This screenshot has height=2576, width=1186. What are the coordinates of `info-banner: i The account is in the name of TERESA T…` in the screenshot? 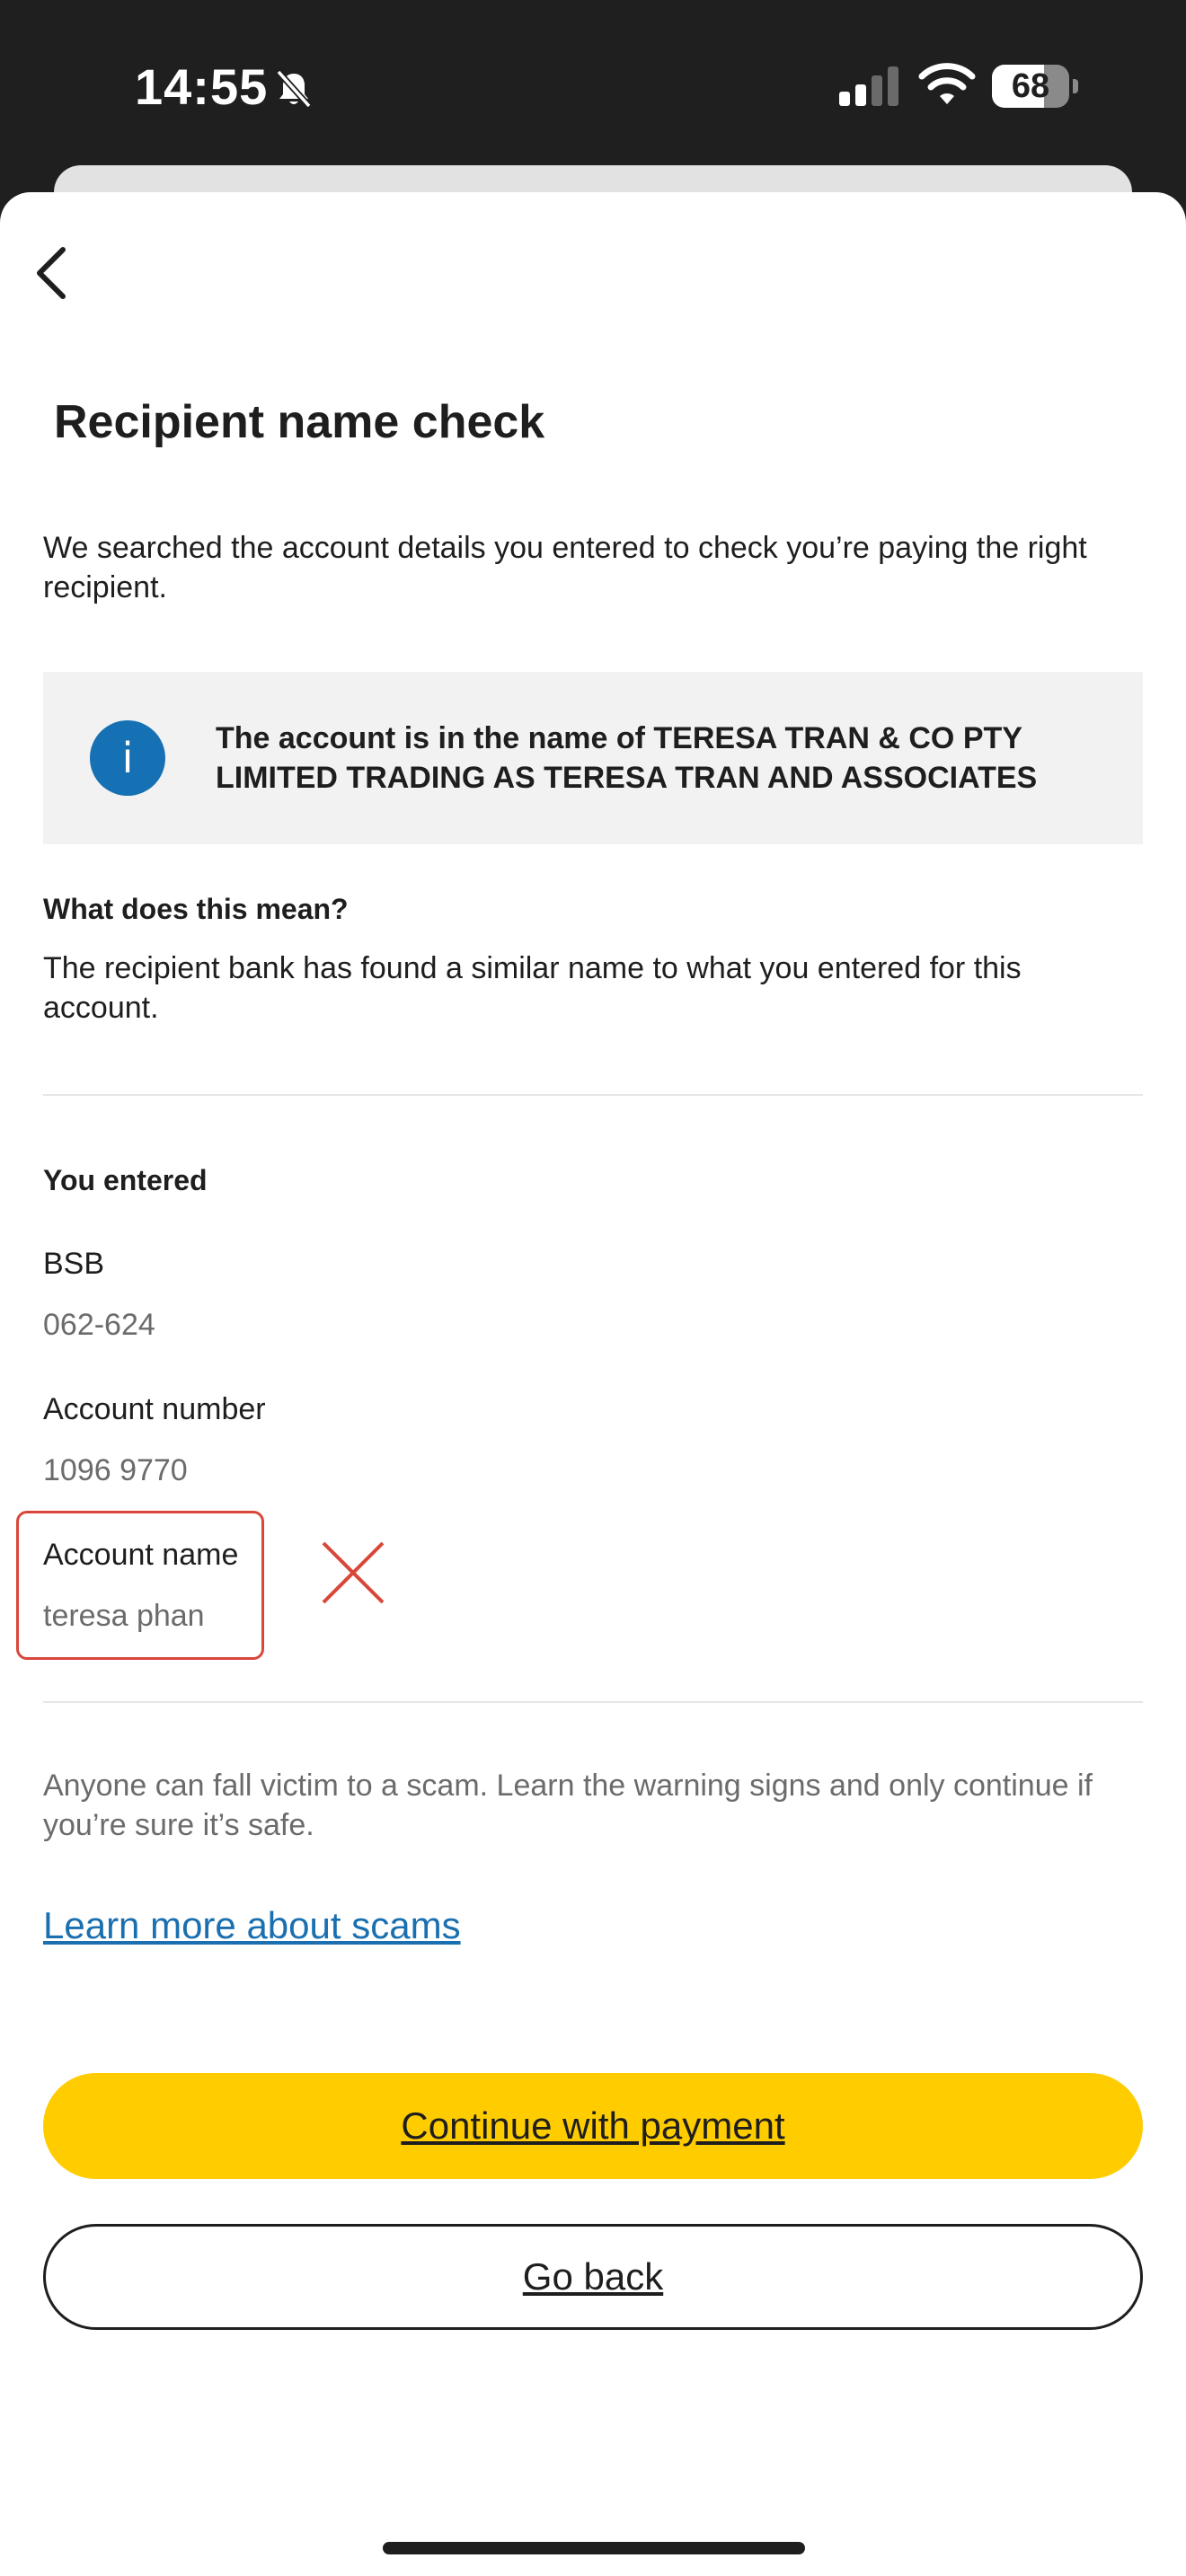 It's located at (593, 758).